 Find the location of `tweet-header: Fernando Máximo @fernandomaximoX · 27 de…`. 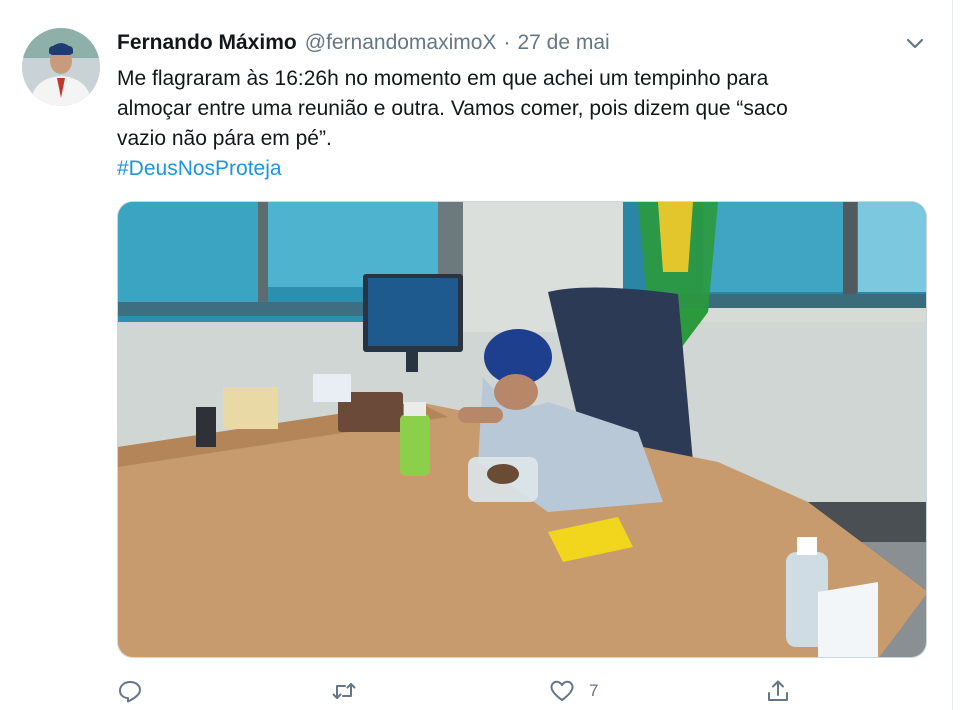

tweet-header: Fernando Máximo @fernandomaximoX · 27 de… is located at coordinates (363, 45).